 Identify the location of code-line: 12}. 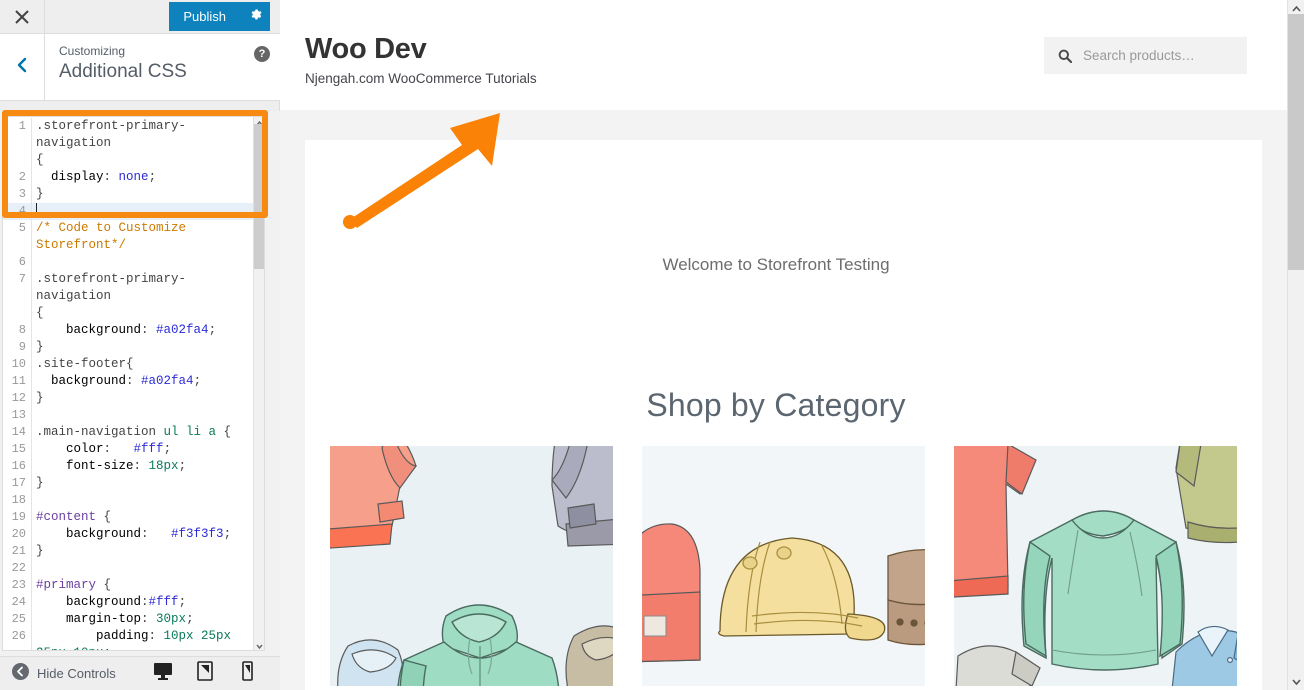
(129, 398).